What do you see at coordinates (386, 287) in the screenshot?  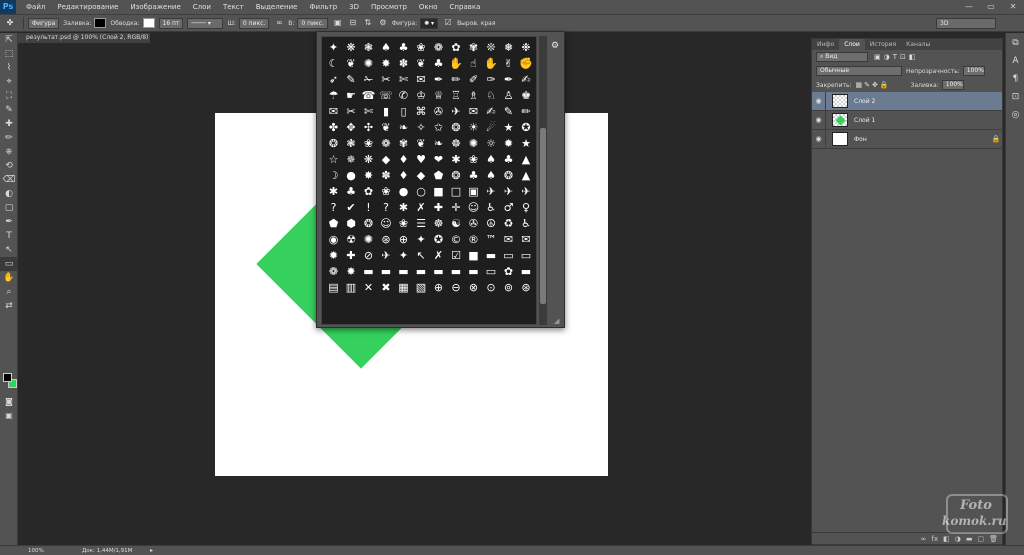 I see `shape-cell: ✖` at bounding box center [386, 287].